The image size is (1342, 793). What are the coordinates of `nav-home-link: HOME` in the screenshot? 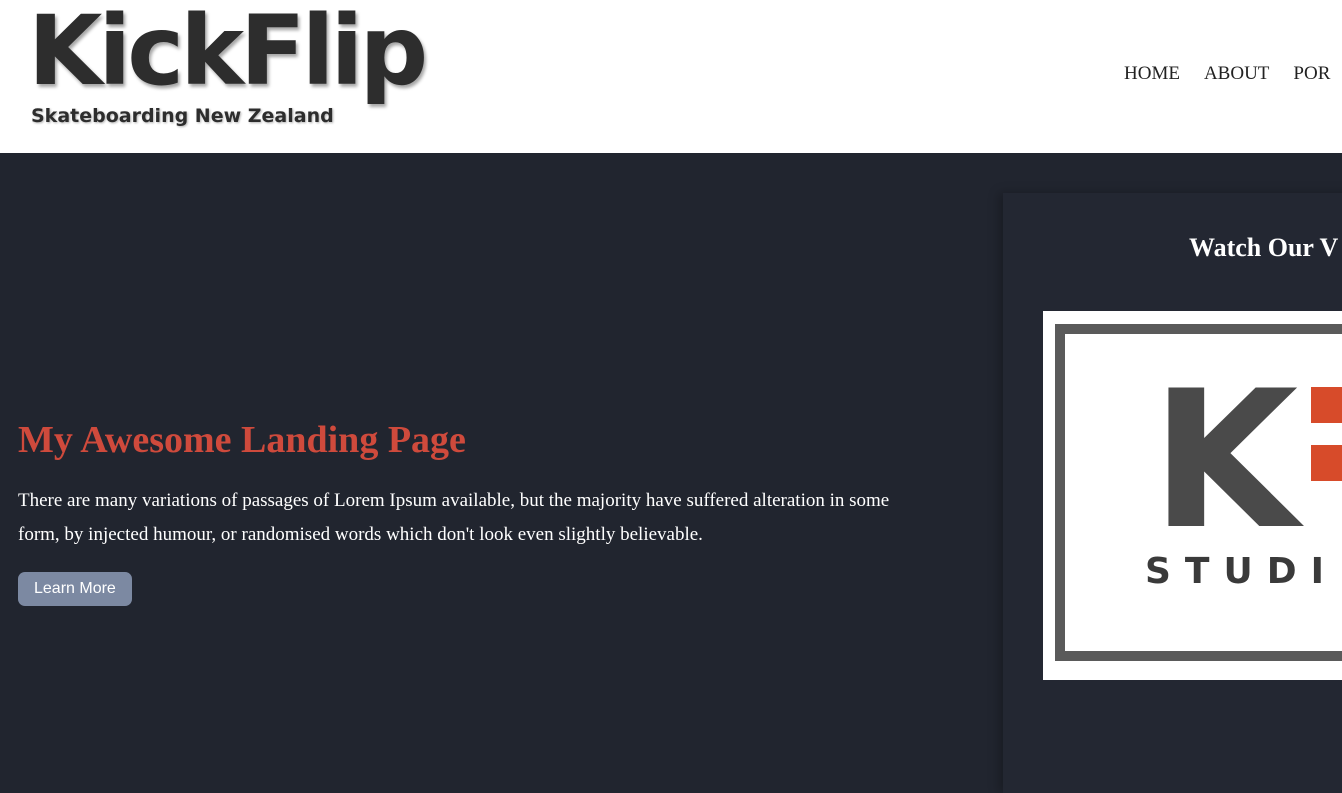 It's located at (1152, 74).